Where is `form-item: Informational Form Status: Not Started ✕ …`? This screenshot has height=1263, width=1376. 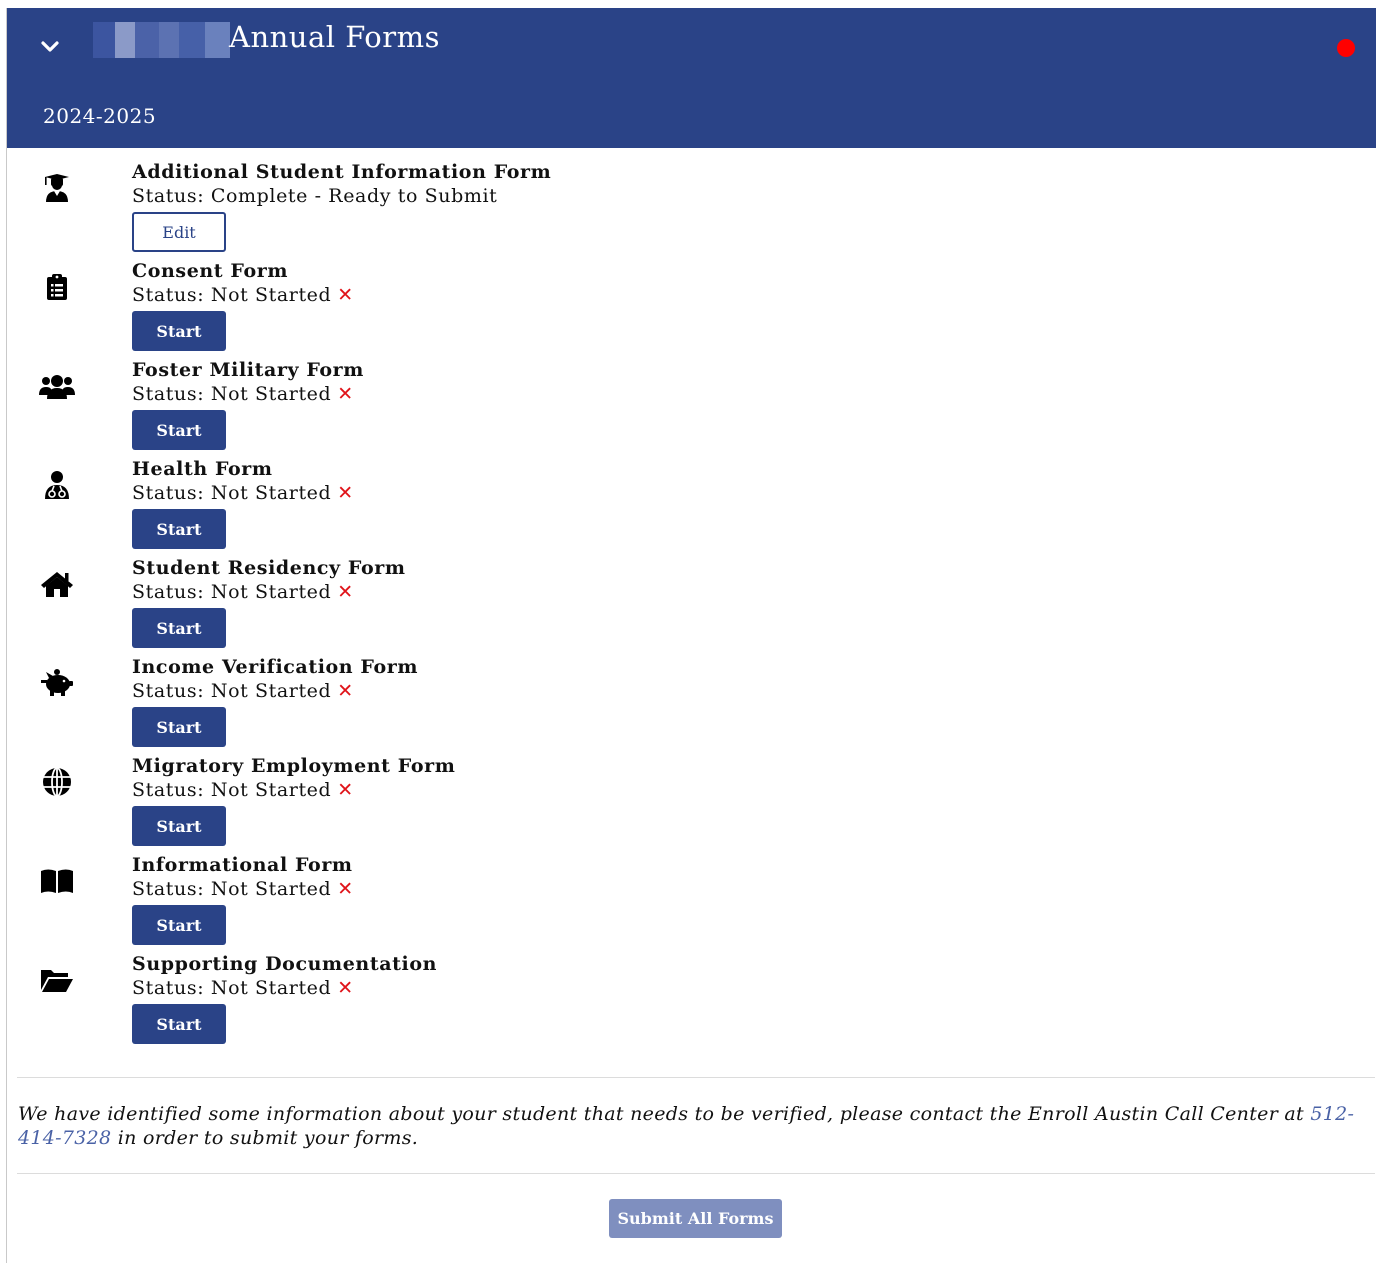
form-item: Informational Form Status: Not Started ✕ … is located at coordinates (691, 902).